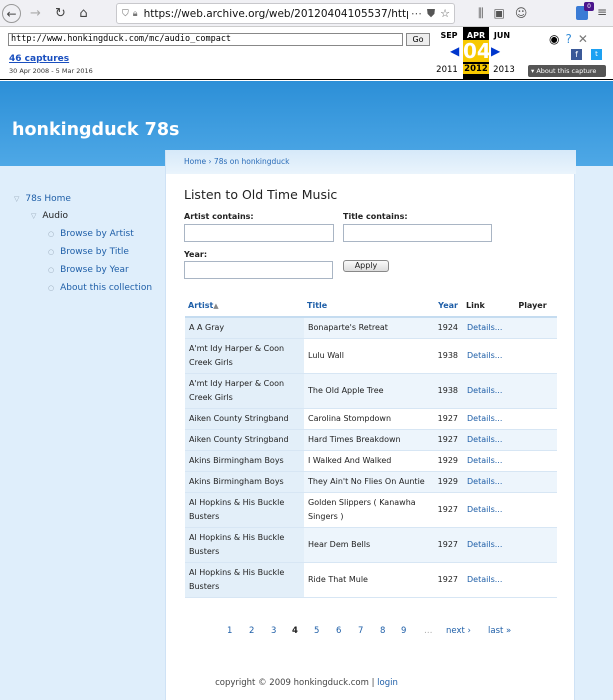  What do you see at coordinates (596, 54) in the screenshot?
I see `twitter-icon: t` at bounding box center [596, 54].